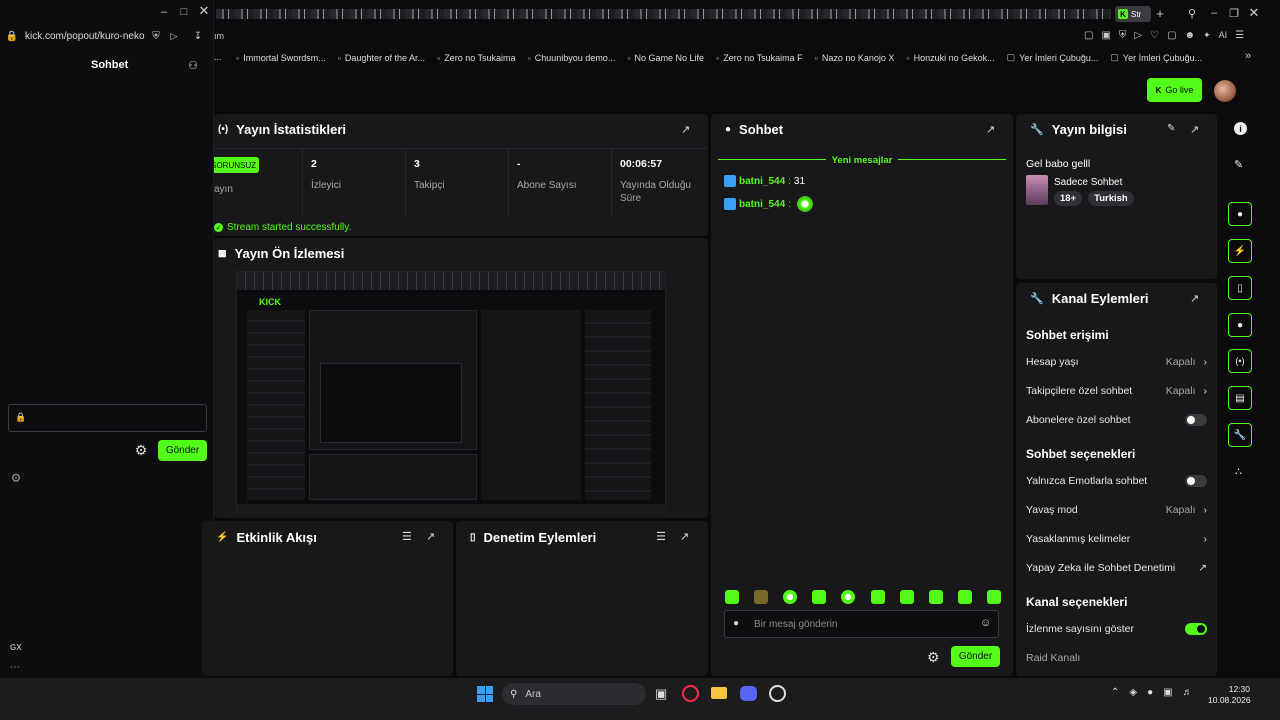 This screenshot has height=720, width=1280. I want to click on screenshot-icon: ▢, so click(1088, 35).